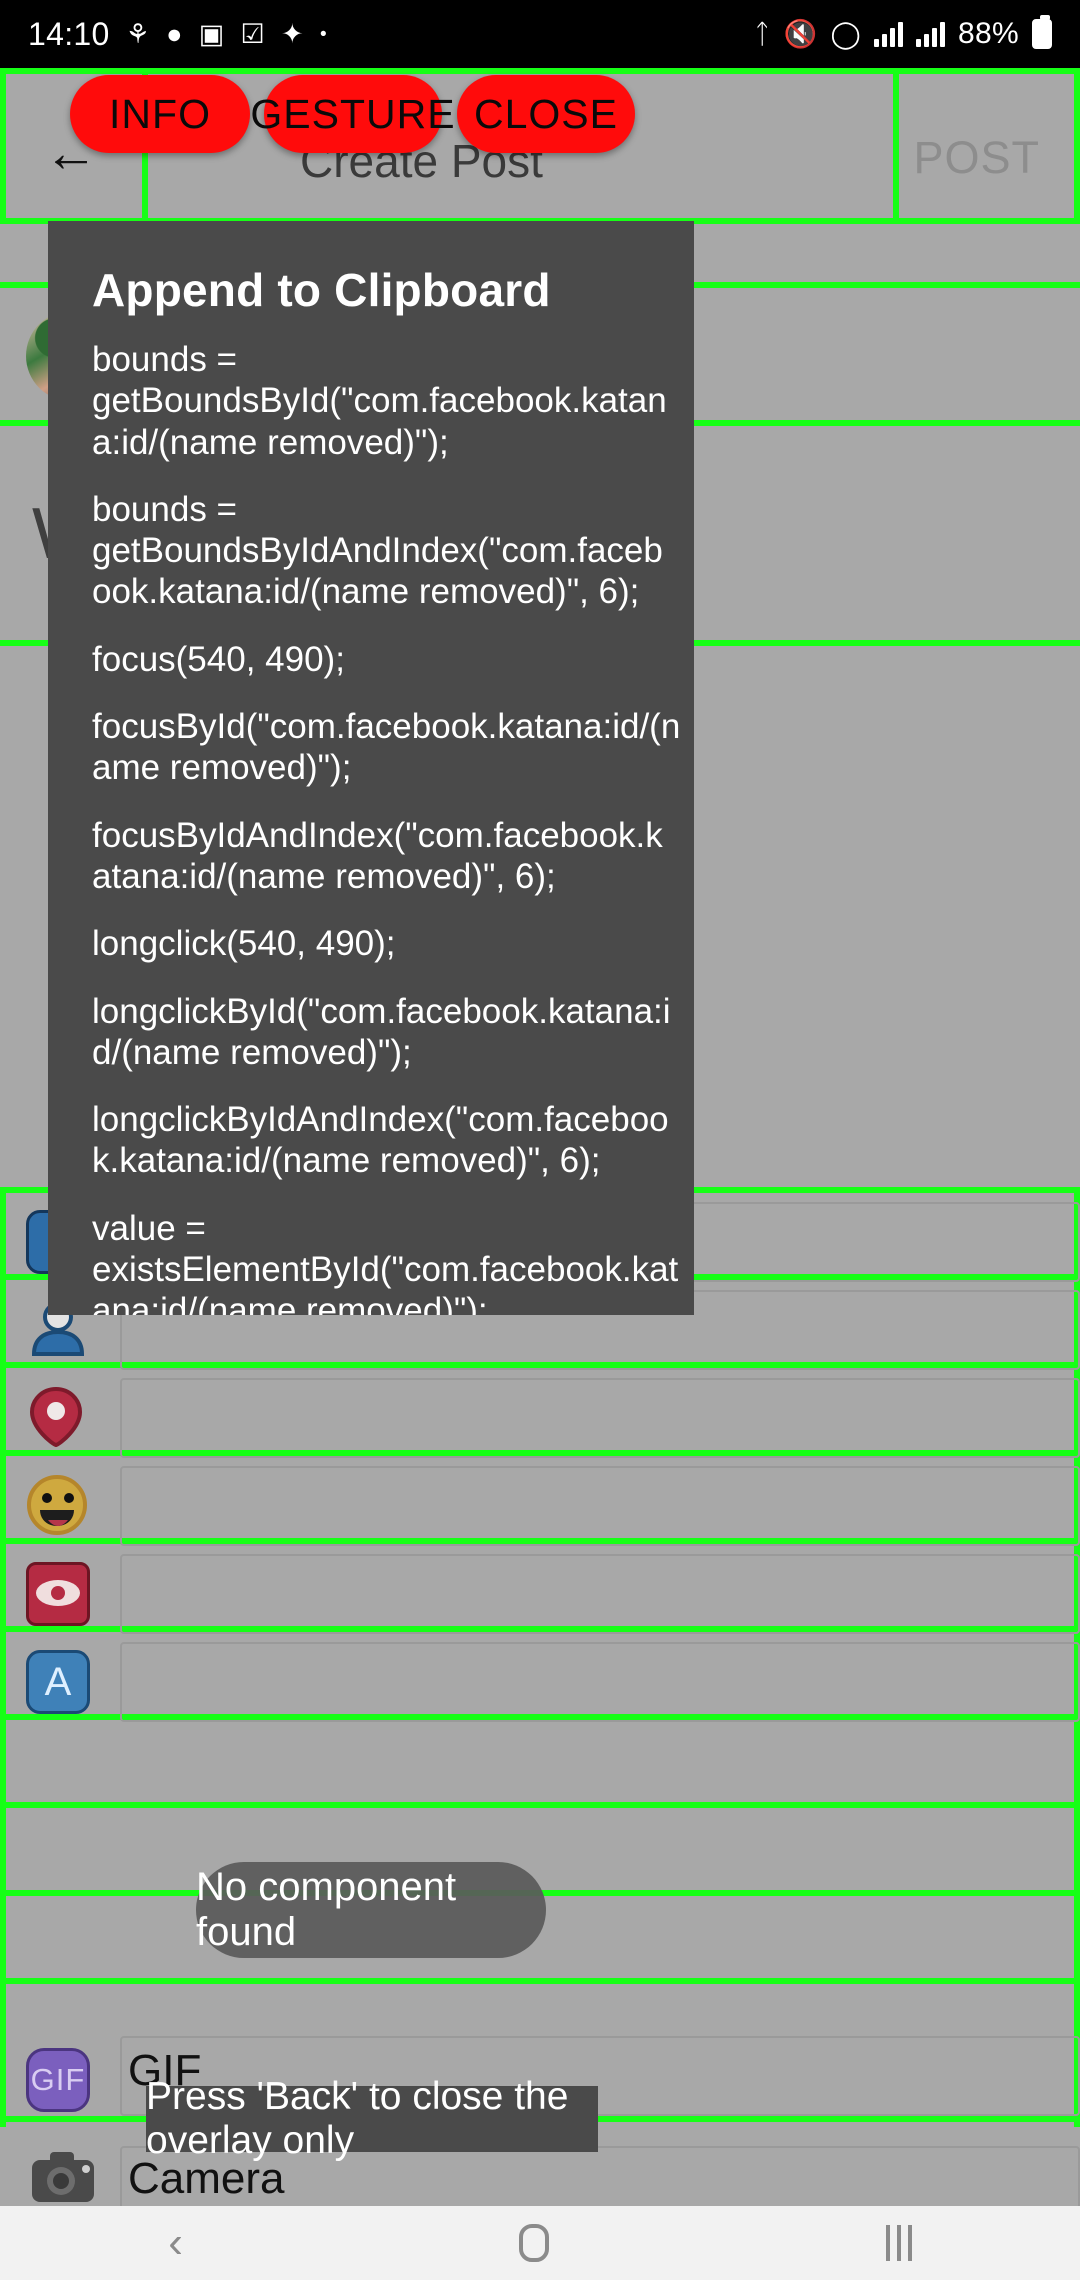 The image size is (1080, 2280). What do you see at coordinates (63, 2177) in the screenshot?
I see `camera-icon` at bounding box center [63, 2177].